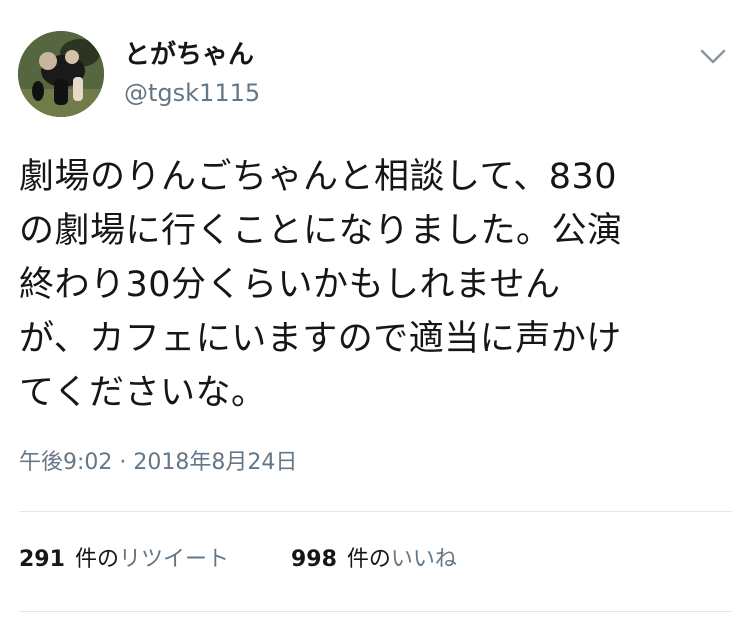  What do you see at coordinates (713, 56) in the screenshot?
I see `chevron-down-icon` at bounding box center [713, 56].